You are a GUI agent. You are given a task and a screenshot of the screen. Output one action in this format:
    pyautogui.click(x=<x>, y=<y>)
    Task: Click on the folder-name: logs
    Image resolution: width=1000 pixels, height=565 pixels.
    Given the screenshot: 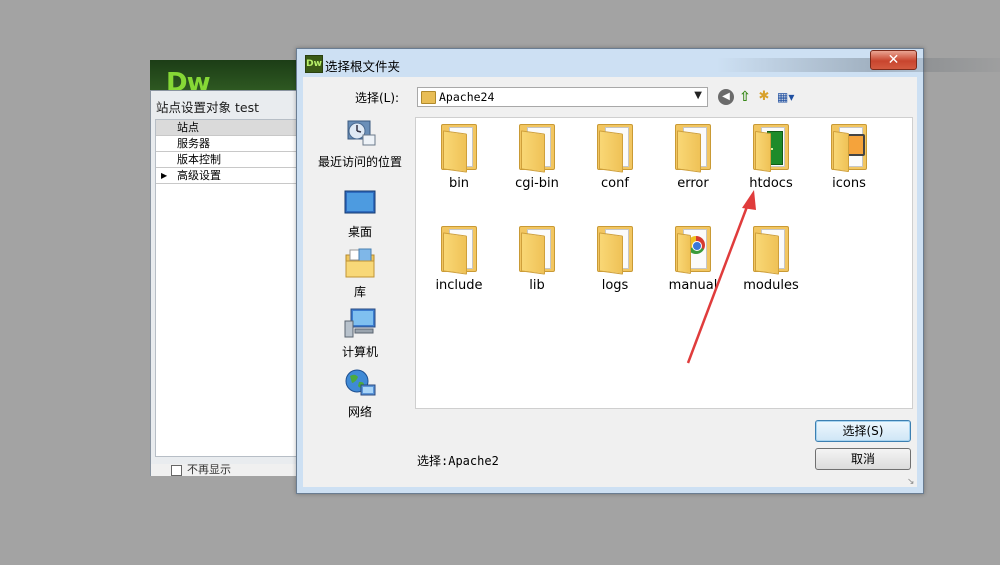 What is the action you would take?
    pyautogui.click(x=615, y=285)
    